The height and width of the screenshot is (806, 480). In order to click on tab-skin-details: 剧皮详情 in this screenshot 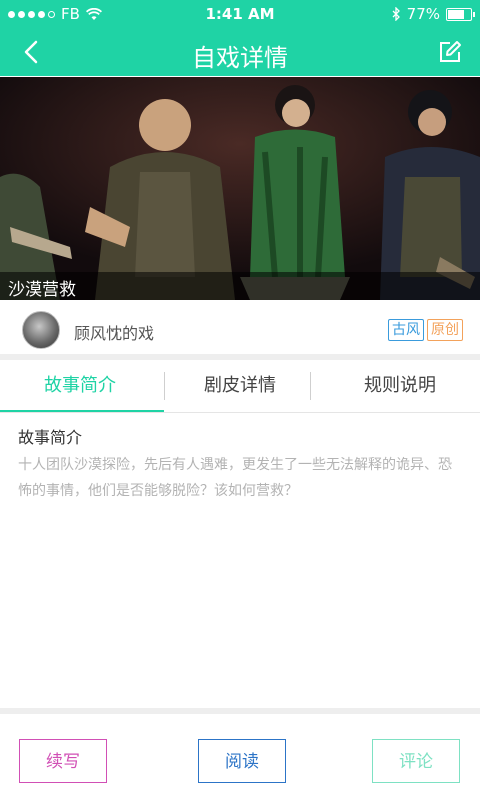, I will do `click(240, 387)`.